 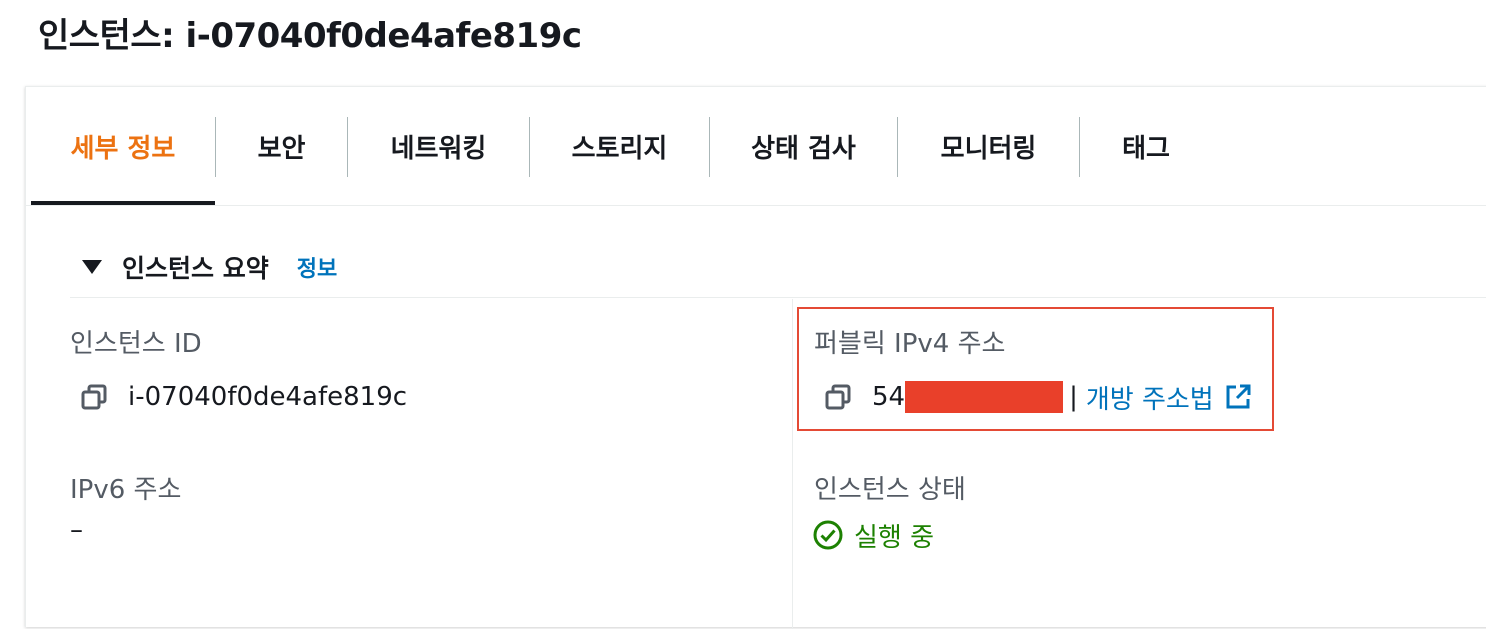 I want to click on redacted-ip, so click(x=984, y=397).